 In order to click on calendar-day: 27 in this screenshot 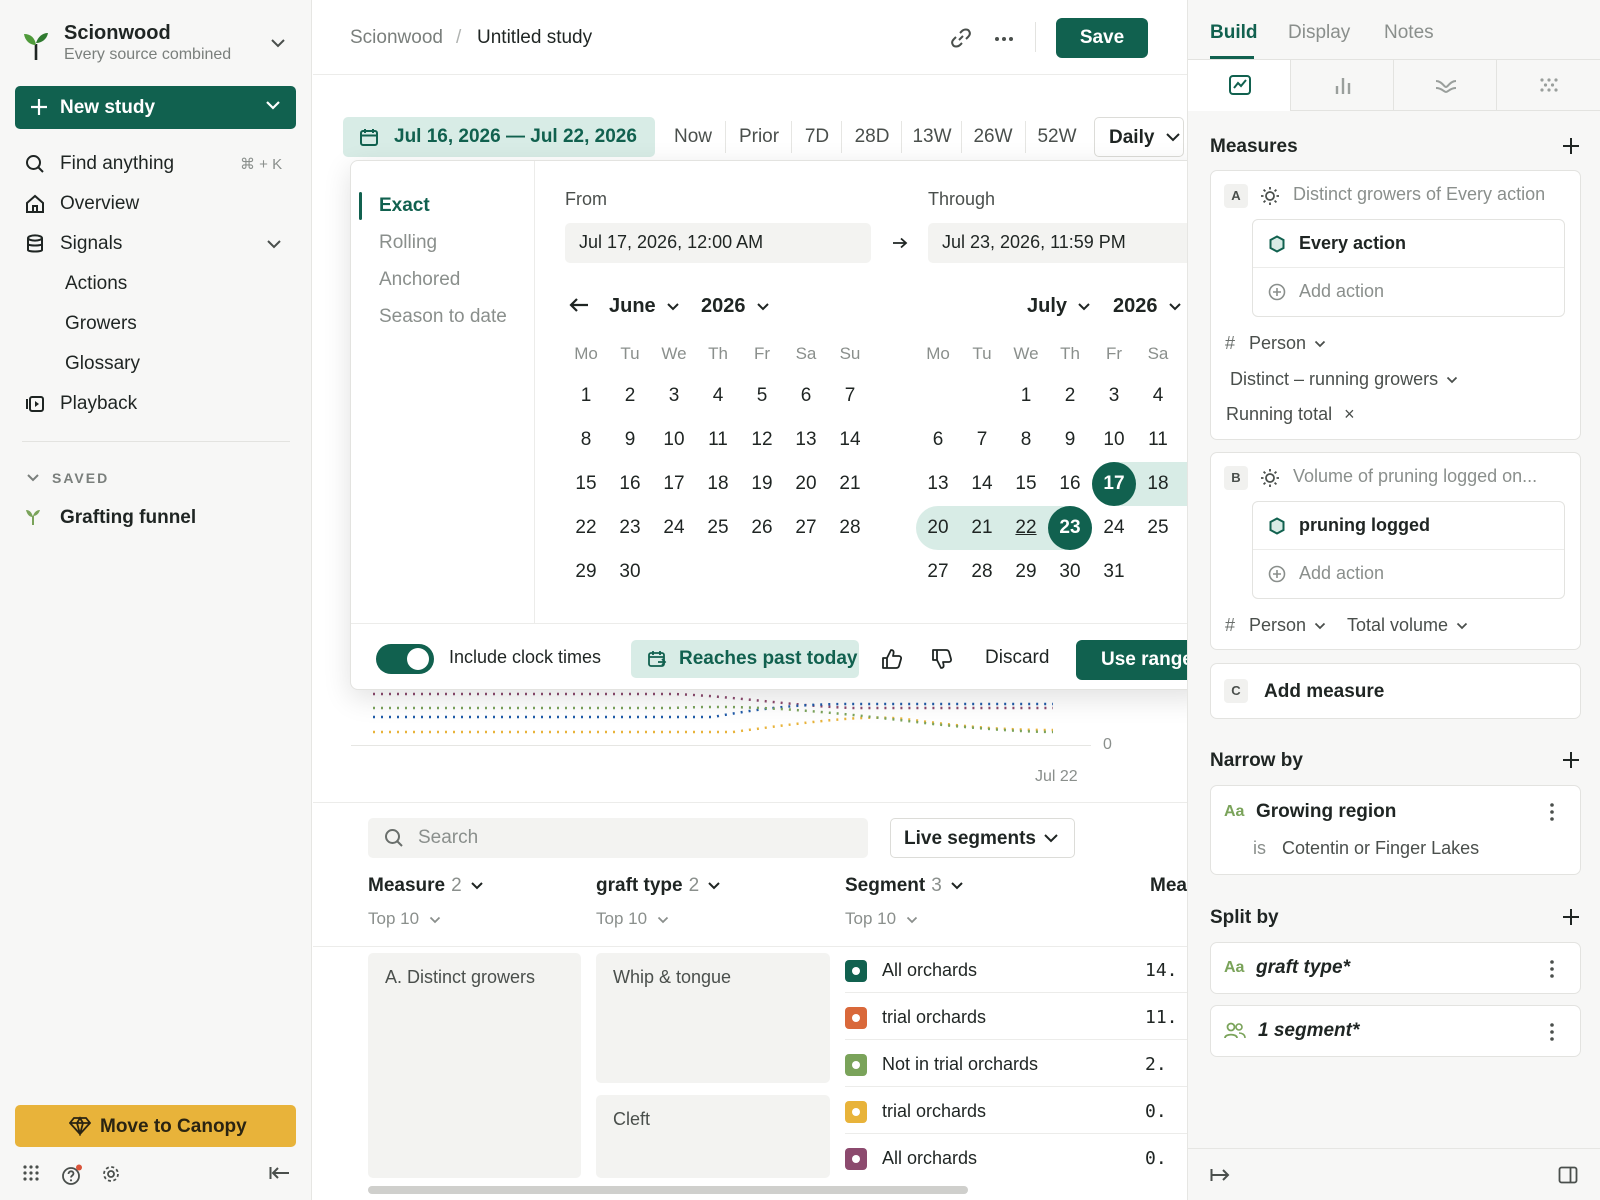, I will do `click(938, 572)`.